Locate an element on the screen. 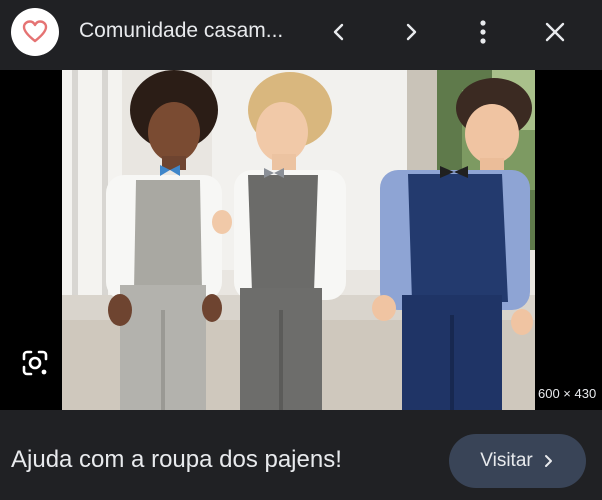 The height and width of the screenshot is (500, 602). next-button is located at coordinates (411, 32).